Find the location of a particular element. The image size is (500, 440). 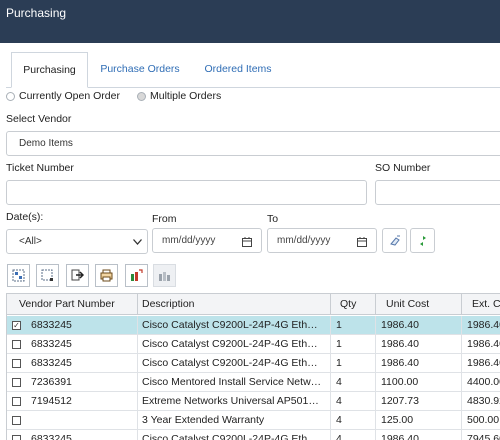

cell-ext-cost: 4400.00 is located at coordinates (483, 382).